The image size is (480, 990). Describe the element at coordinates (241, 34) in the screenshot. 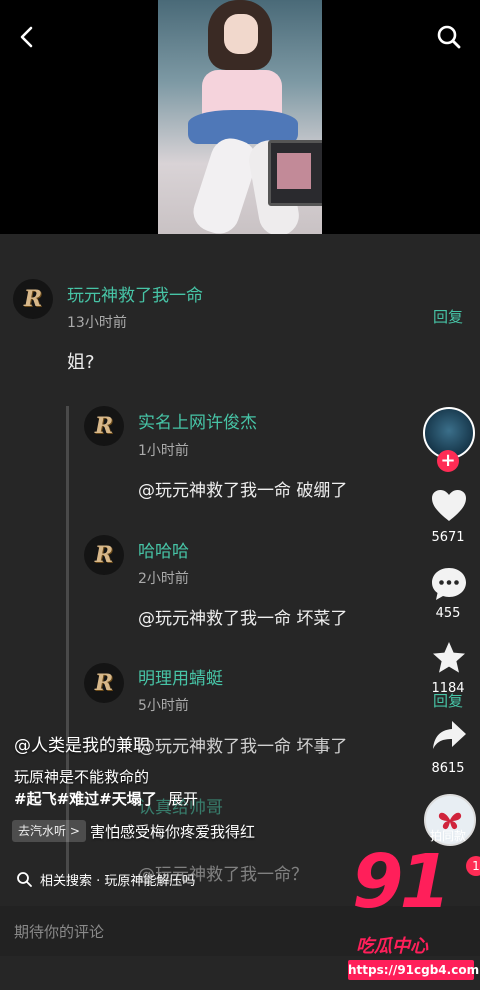

I see `figure-face` at that location.